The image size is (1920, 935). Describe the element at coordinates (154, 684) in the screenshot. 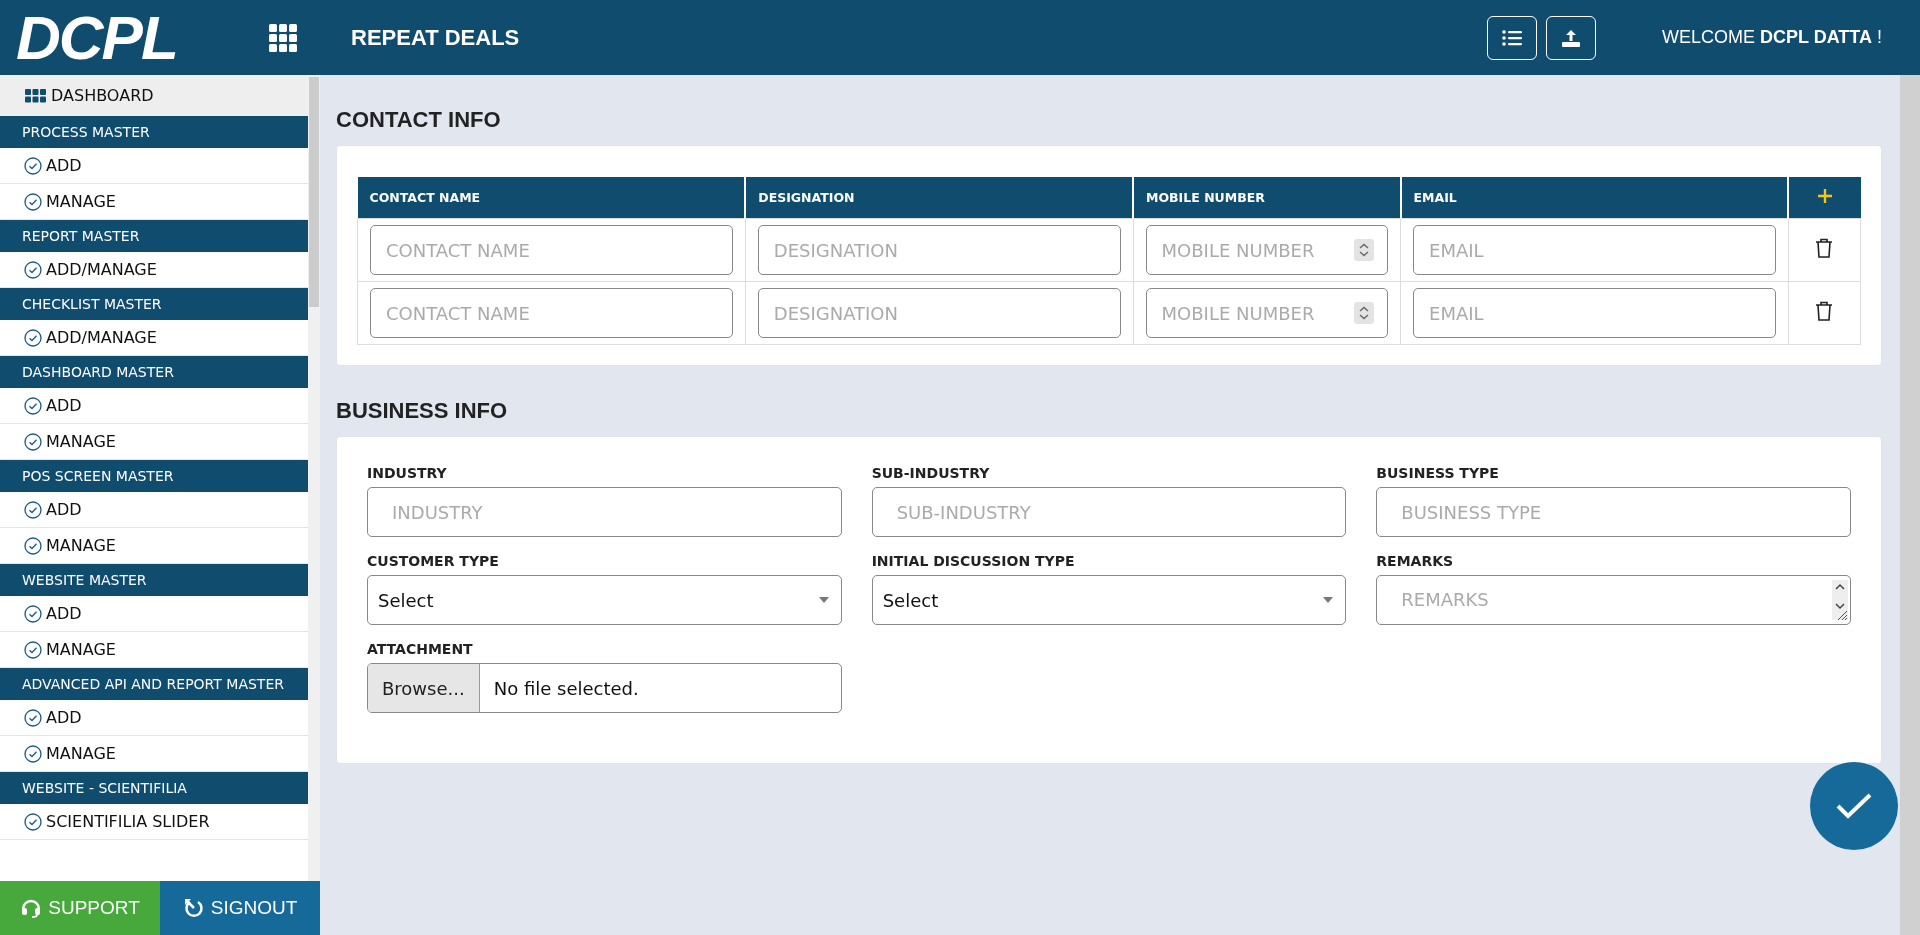

I see `sidebar-section-header: ADVANCED API AND REPORT MASTER` at that location.